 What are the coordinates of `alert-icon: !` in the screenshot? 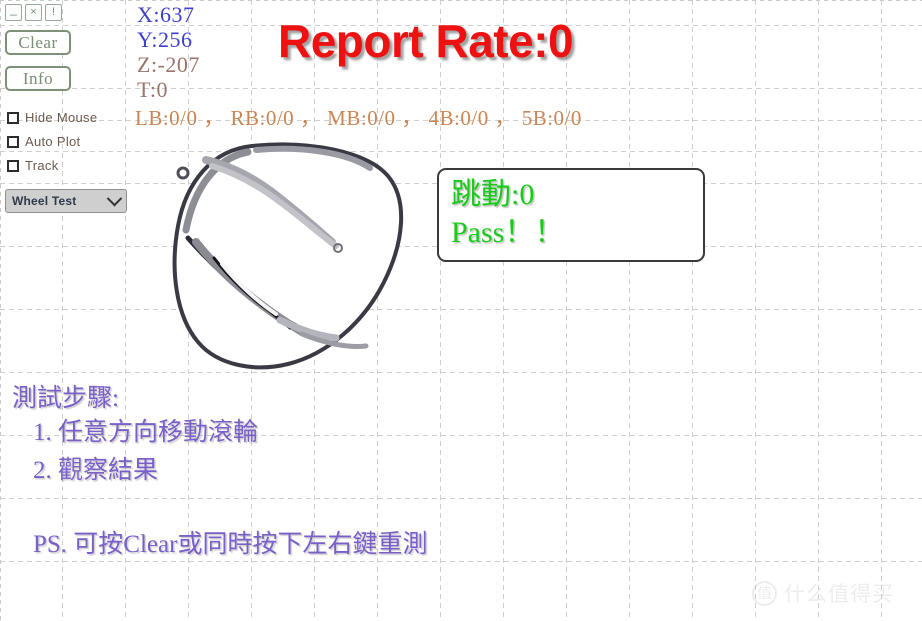 It's located at (53, 12).